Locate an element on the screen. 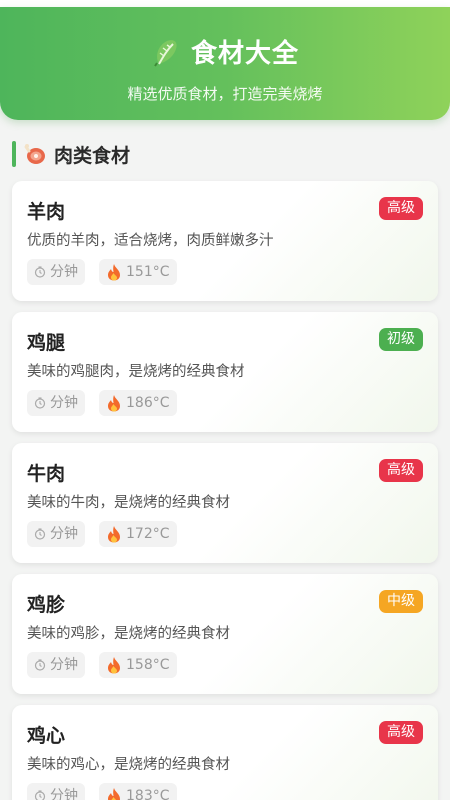 The height and width of the screenshot is (800, 450). header: 食材大全 精选优质食材，打造完美烧烤 is located at coordinates (225, 63).